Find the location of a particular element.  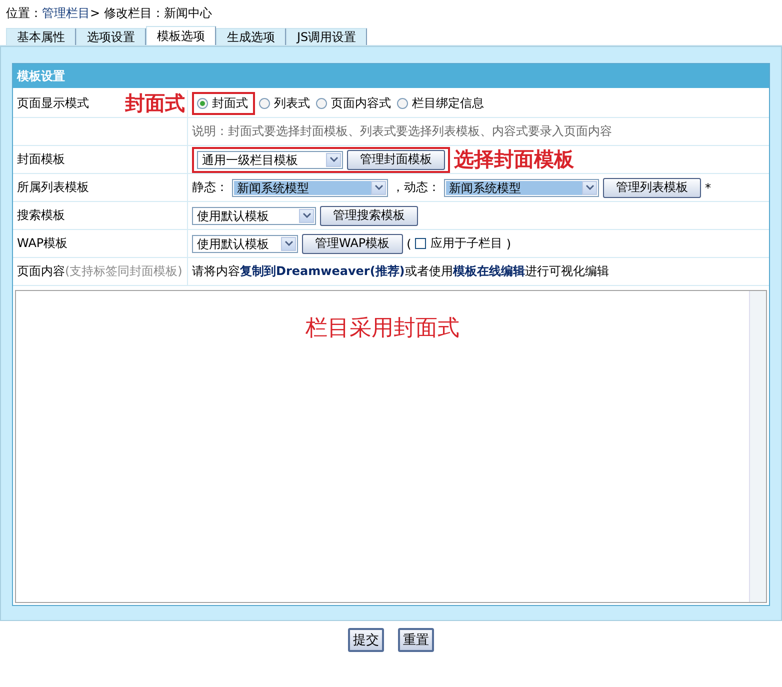

radio-option: 列表式 is located at coordinates (284, 103).